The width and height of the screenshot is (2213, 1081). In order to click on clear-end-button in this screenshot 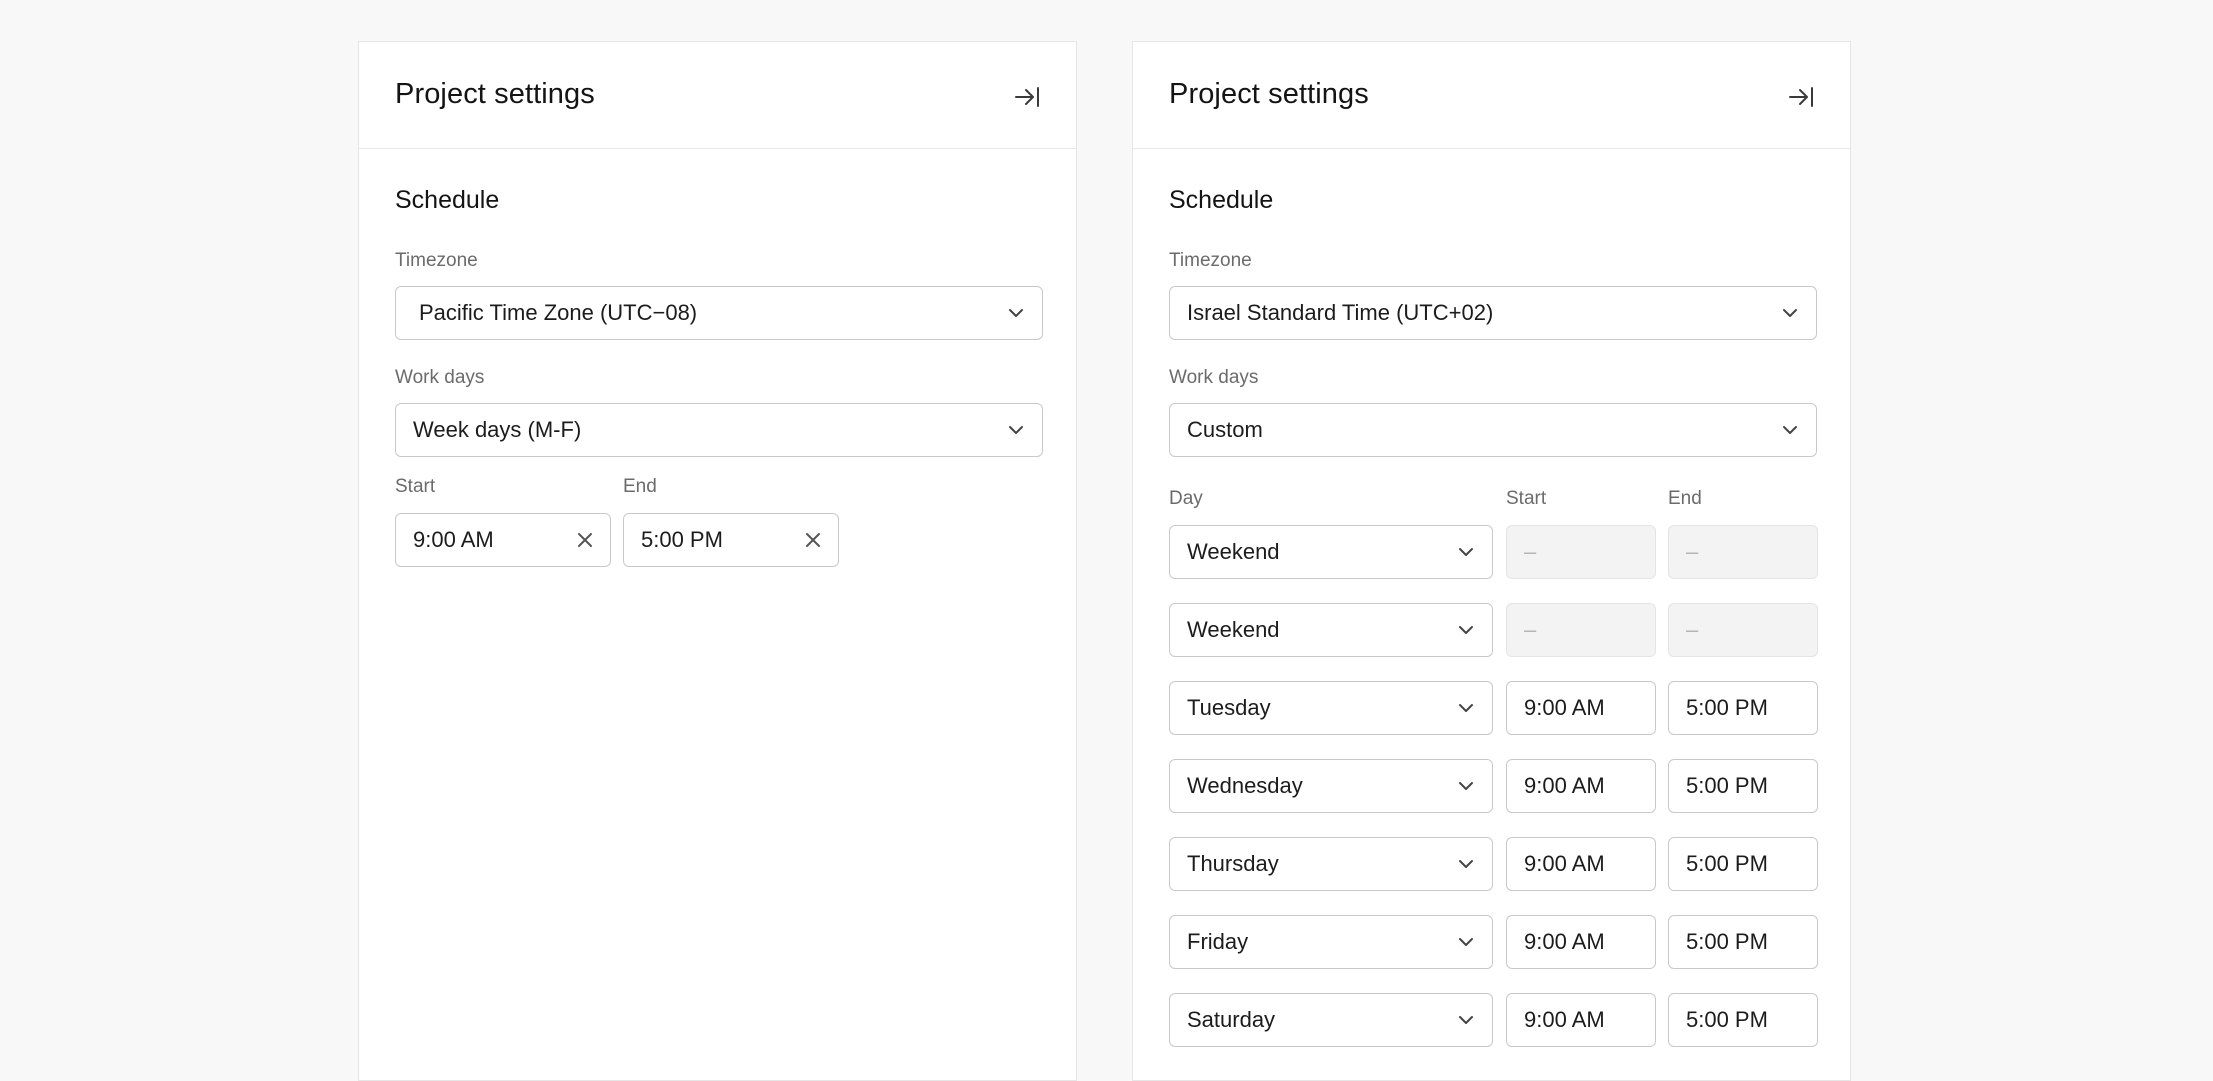, I will do `click(813, 540)`.